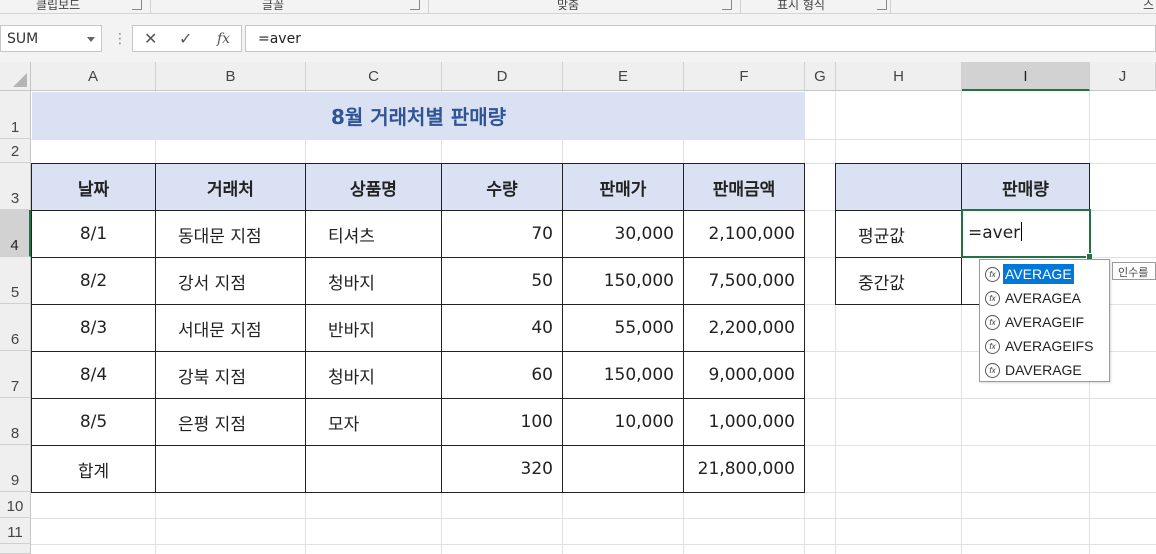  I want to click on header-product: 상품명, so click(373, 187).